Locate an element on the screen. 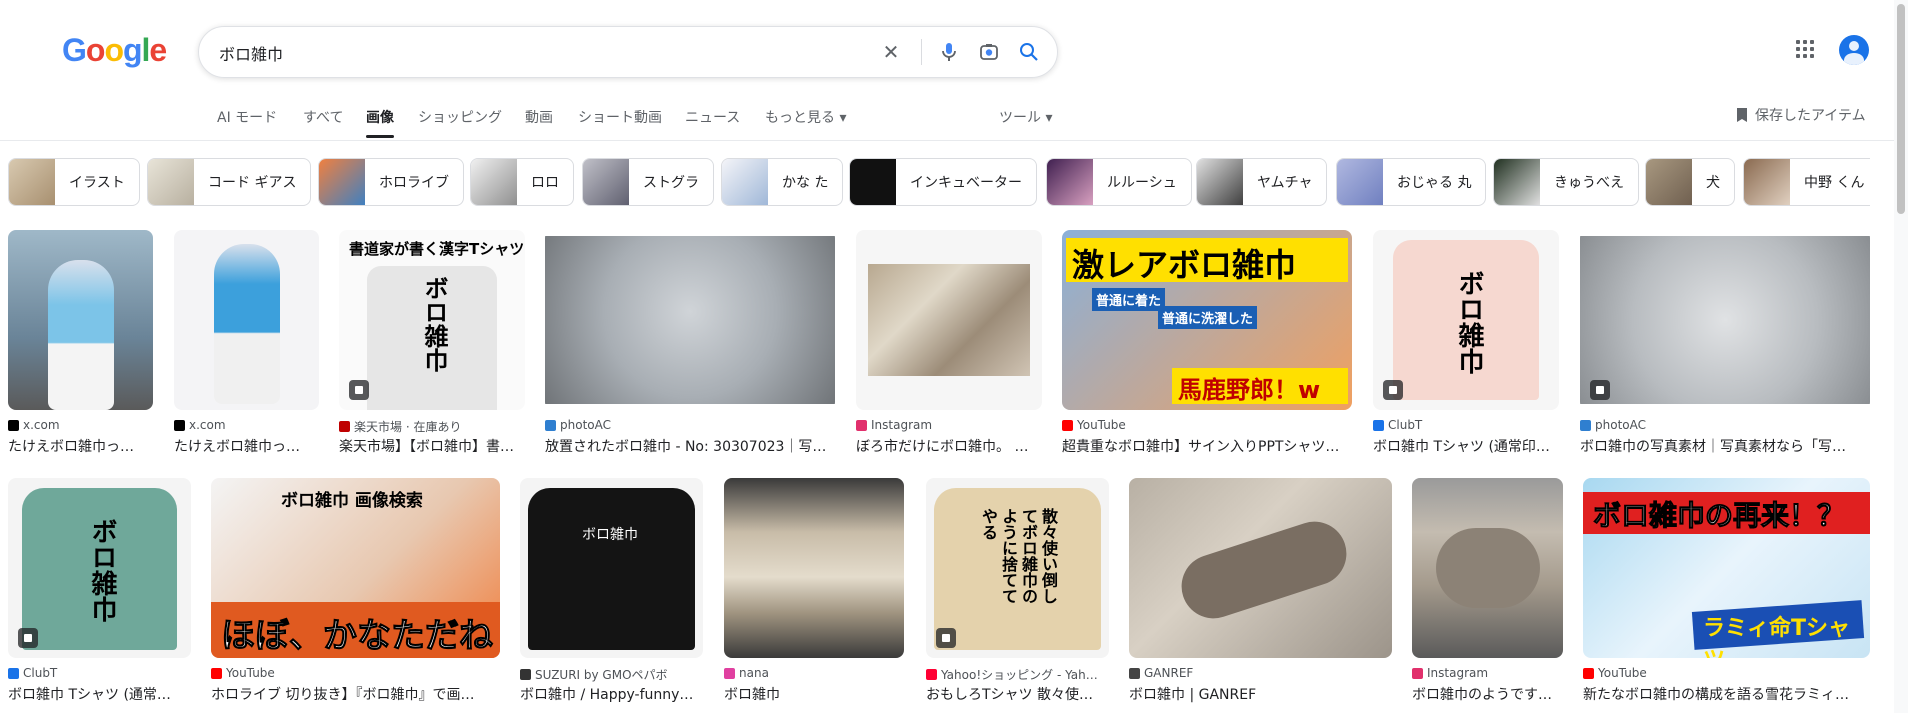  tools-button: ツール ▾ is located at coordinates (1025, 117).